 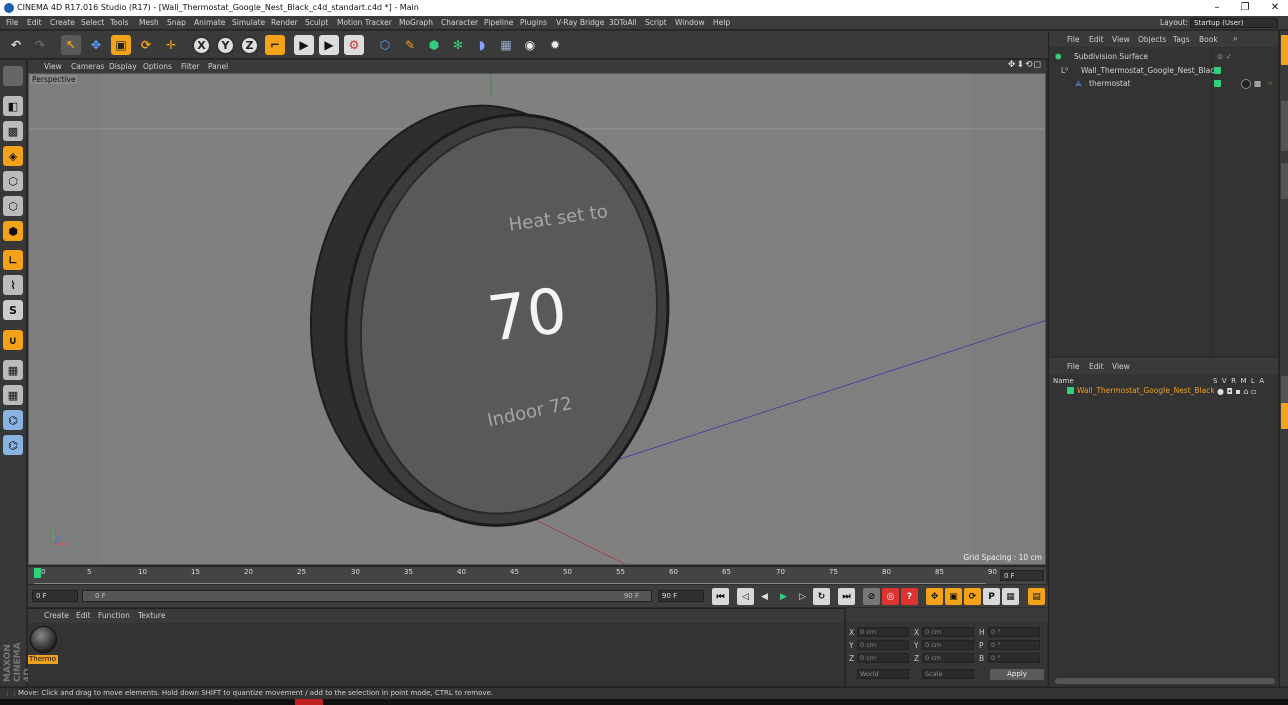 What do you see at coordinates (304, 45) in the screenshot?
I see `render-view-icon: ▶` at bounding box center [304, 45].